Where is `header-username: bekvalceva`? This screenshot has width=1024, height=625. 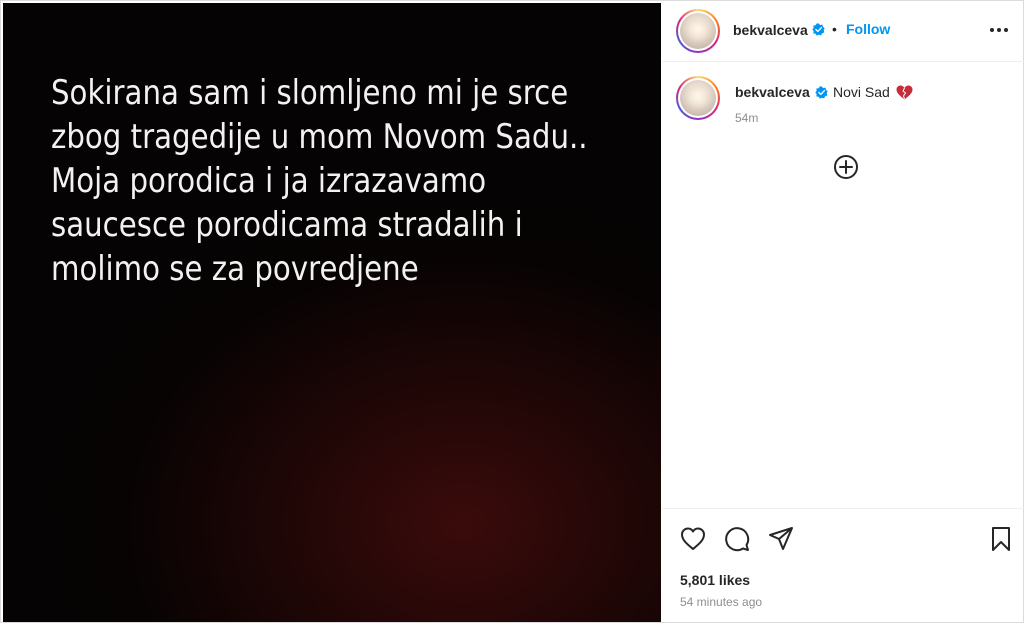
header-username: bekvalceva is located at coordinates (770, 30).